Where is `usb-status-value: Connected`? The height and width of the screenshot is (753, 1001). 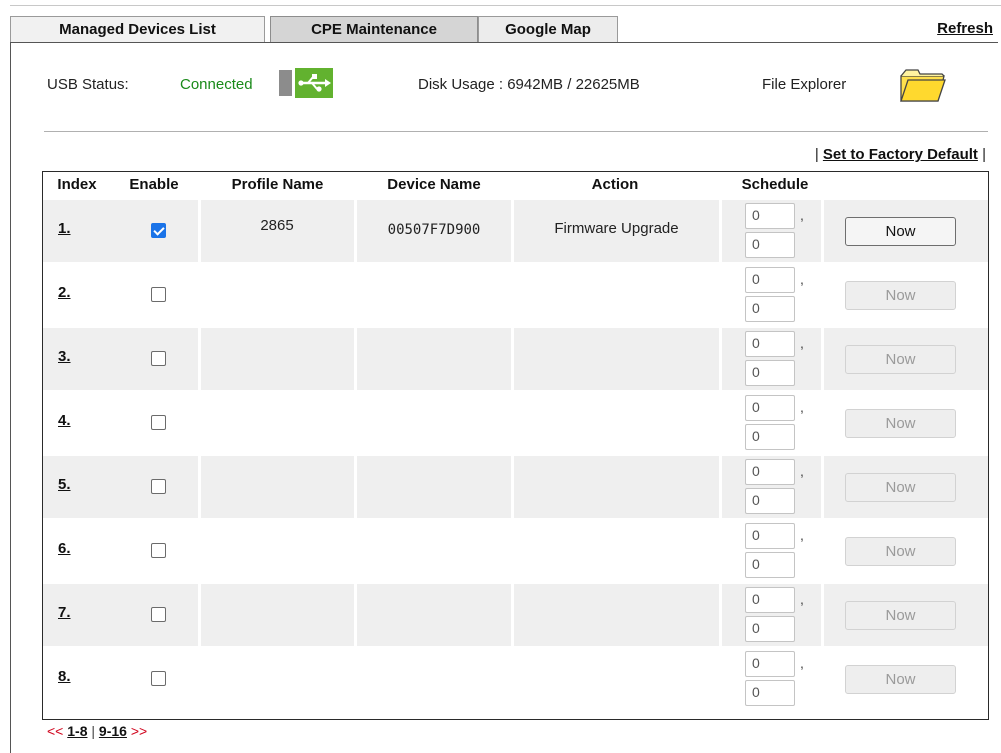 usb-status-value: Connected is located at coordinates (216, 84).